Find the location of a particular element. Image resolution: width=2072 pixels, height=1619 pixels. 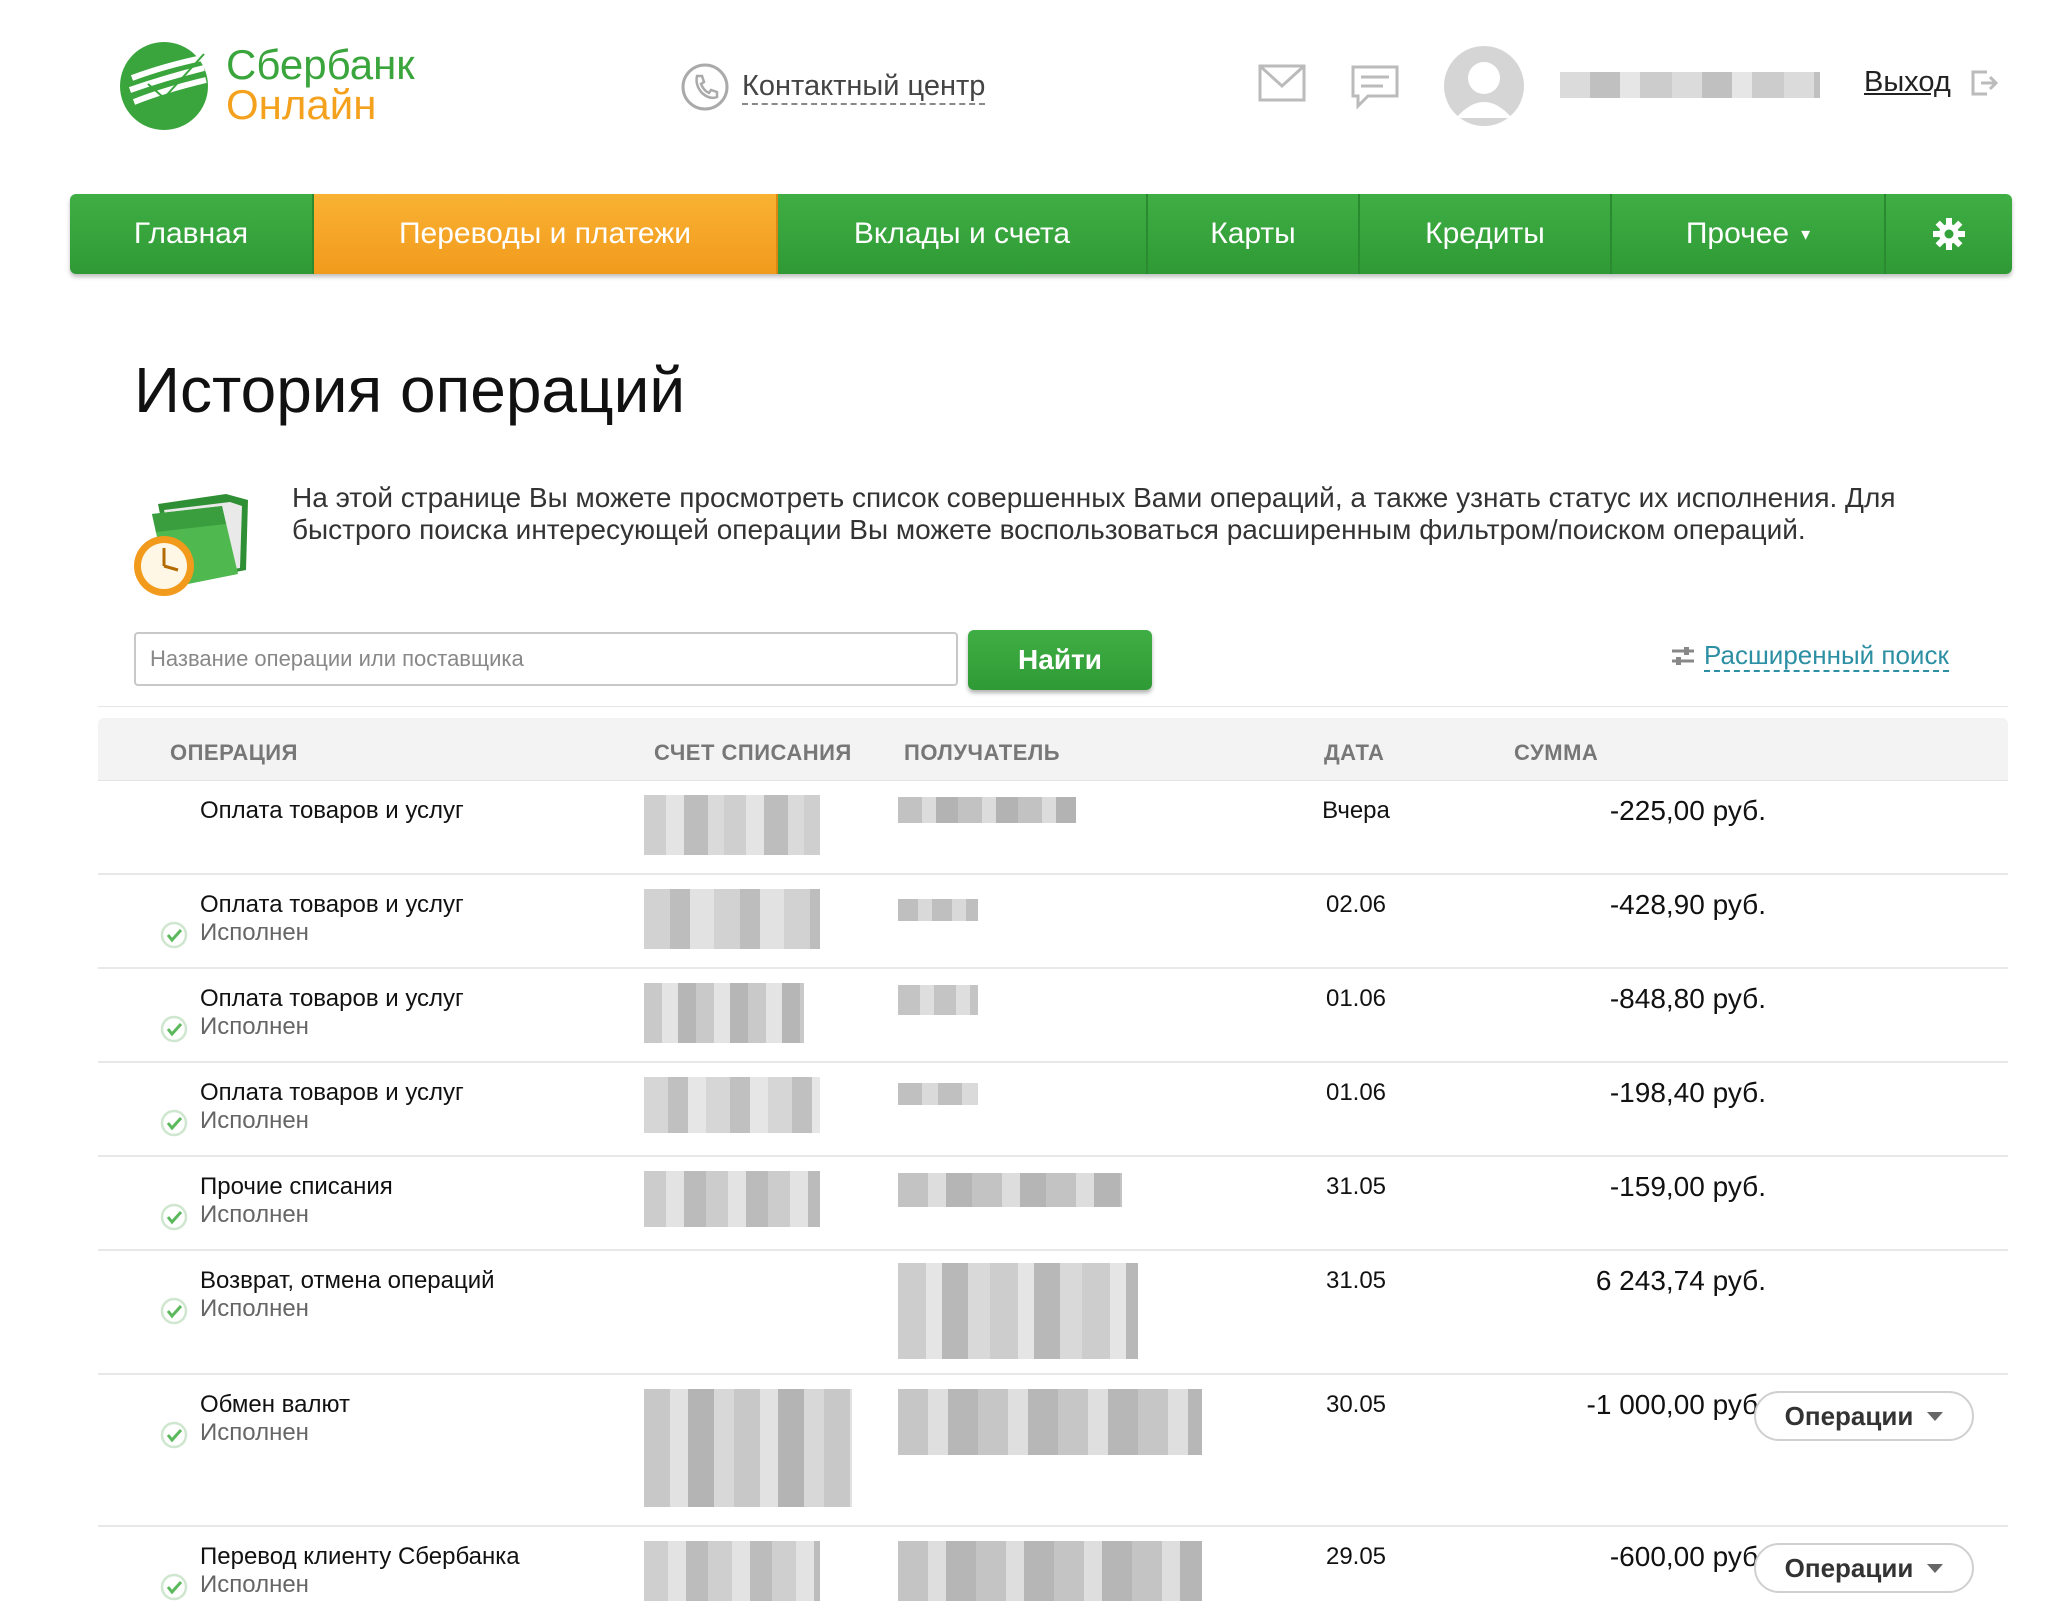

avatar-icon is located at coordinates (1484, 86).